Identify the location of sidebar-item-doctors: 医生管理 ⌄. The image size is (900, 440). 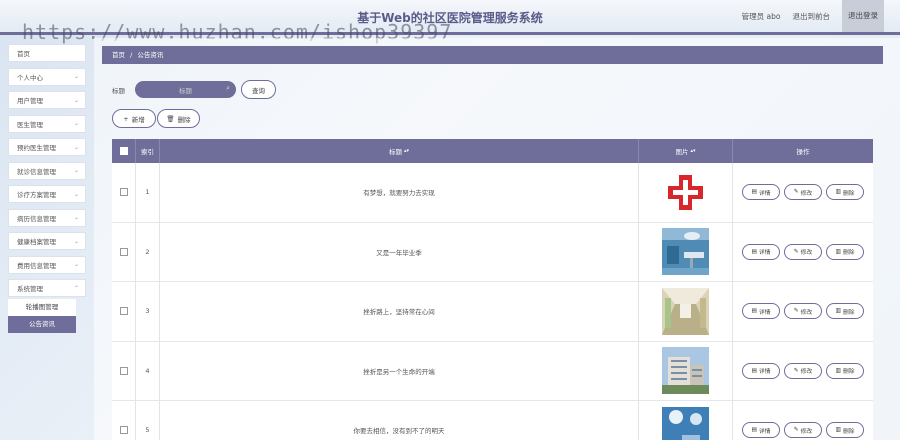
(47, 123).